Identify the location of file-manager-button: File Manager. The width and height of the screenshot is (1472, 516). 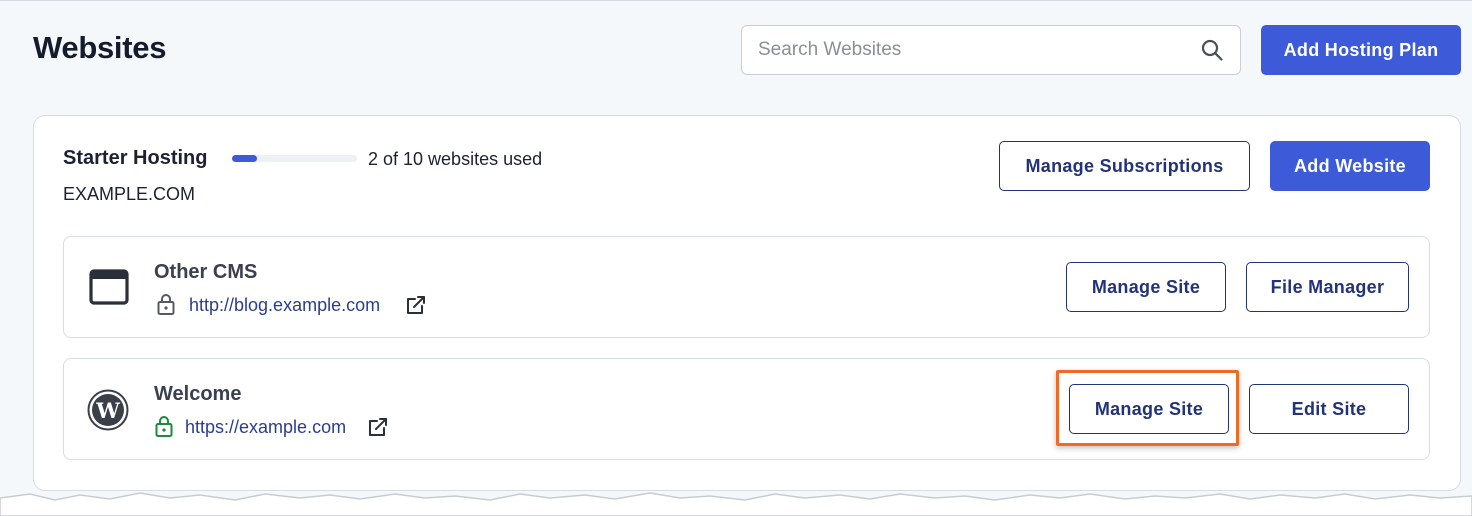
(1327, 287).